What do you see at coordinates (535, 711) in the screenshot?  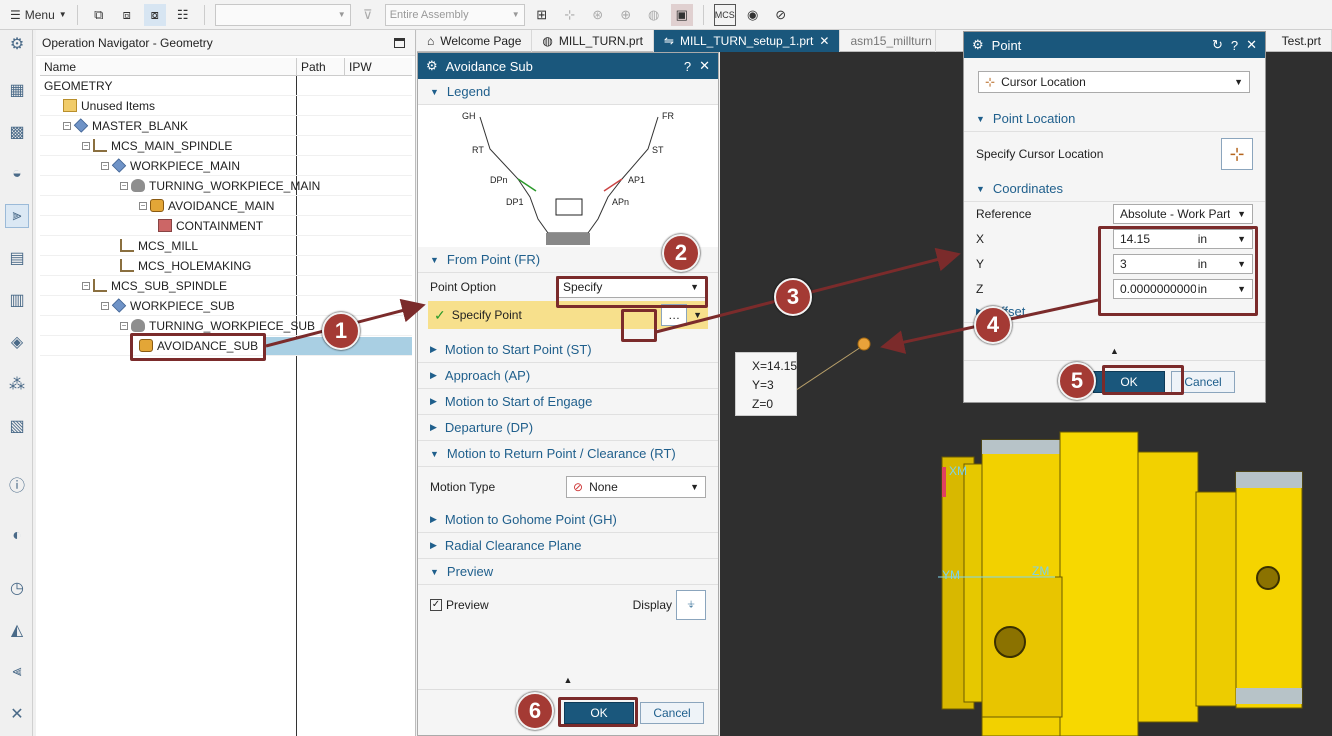 I see `step-badge-6: 6` at bounding box center [535, 711].